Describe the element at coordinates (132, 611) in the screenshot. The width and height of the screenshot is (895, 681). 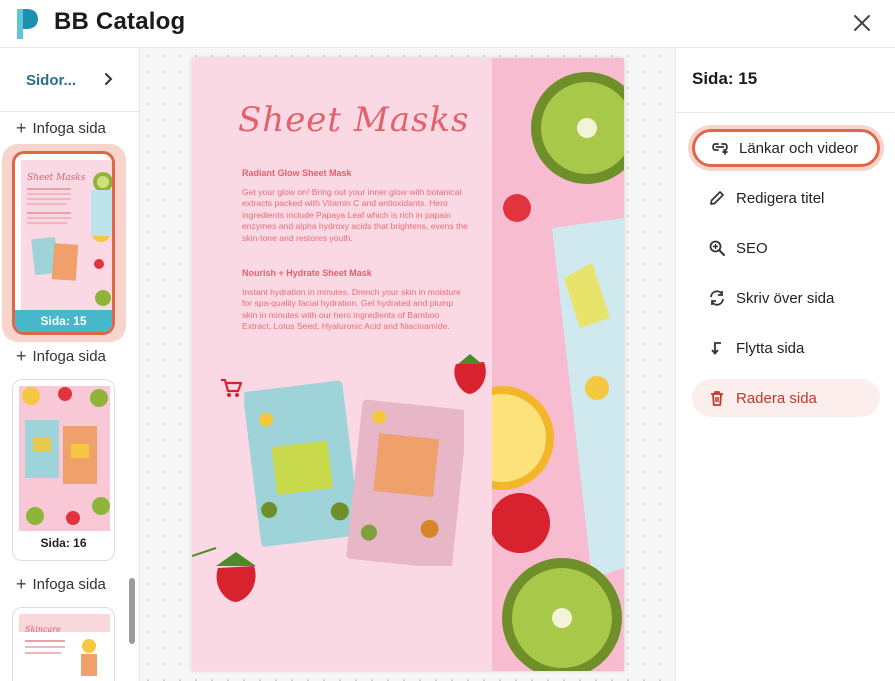
I see `sidebar-scrollbar` at that location.